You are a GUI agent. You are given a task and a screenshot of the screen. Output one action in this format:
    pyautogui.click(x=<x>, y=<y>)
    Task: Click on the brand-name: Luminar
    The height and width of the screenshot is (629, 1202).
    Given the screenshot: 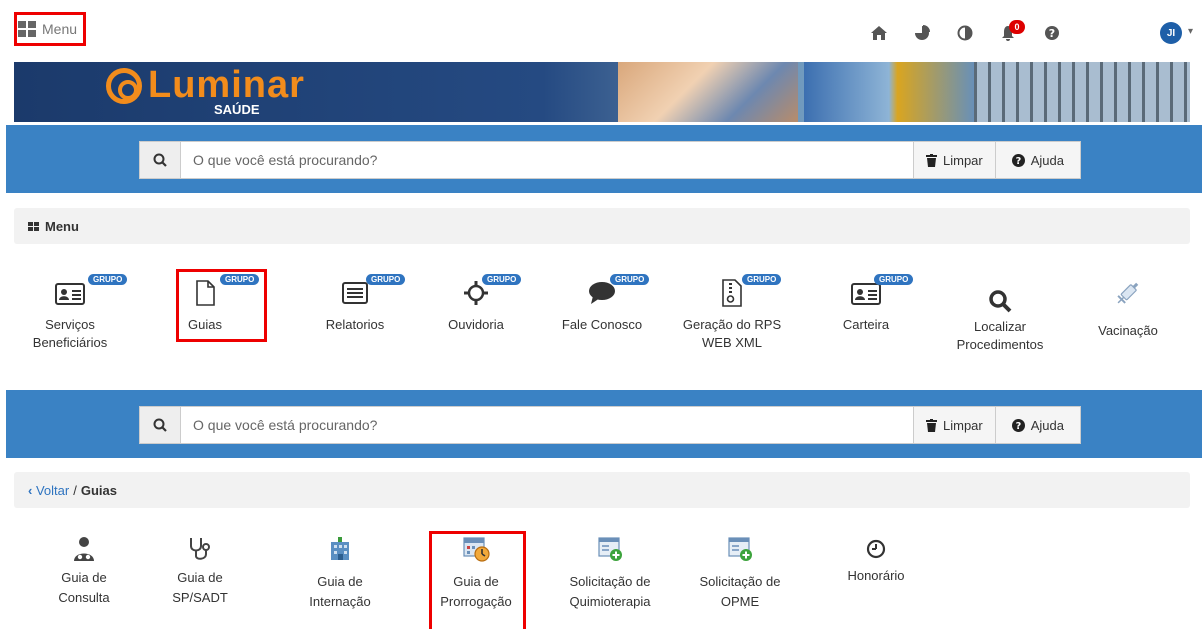 What is the action you would take?
    pyautogui.click(x=226, y=85)
    